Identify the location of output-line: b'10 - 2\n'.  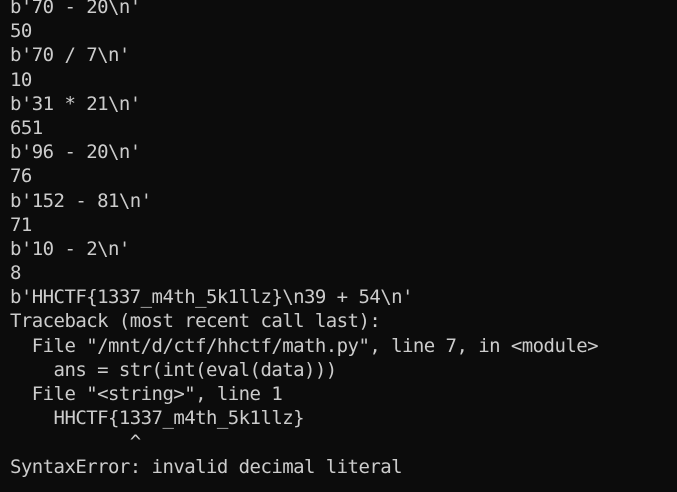
(70, 248).